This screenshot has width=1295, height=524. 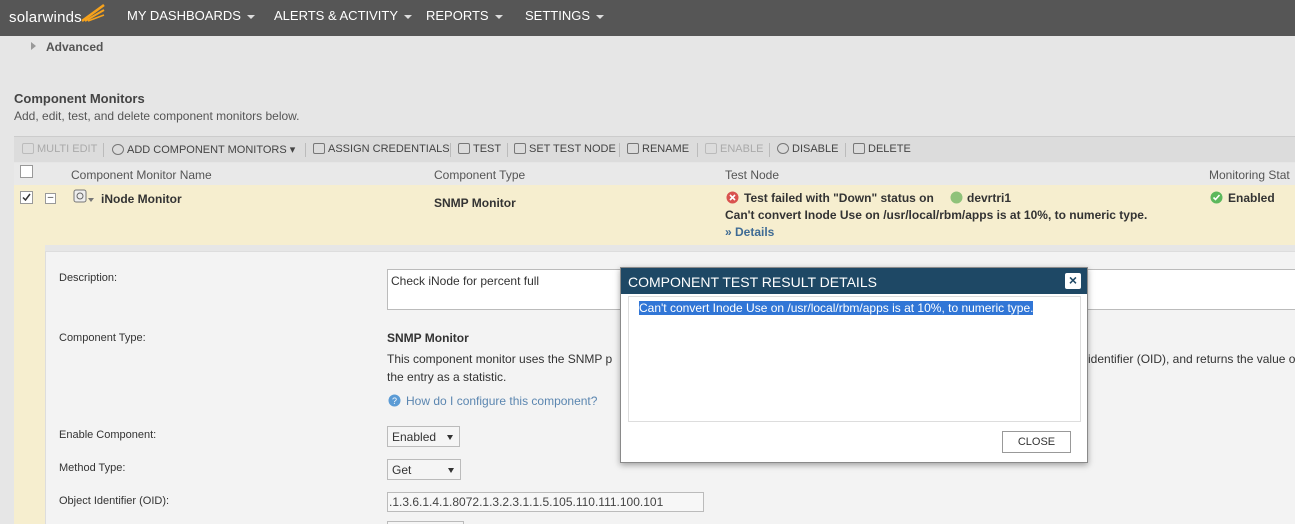 I want to click on multi-edit-button: MULTI EDIT, so click(x=59, y=149).